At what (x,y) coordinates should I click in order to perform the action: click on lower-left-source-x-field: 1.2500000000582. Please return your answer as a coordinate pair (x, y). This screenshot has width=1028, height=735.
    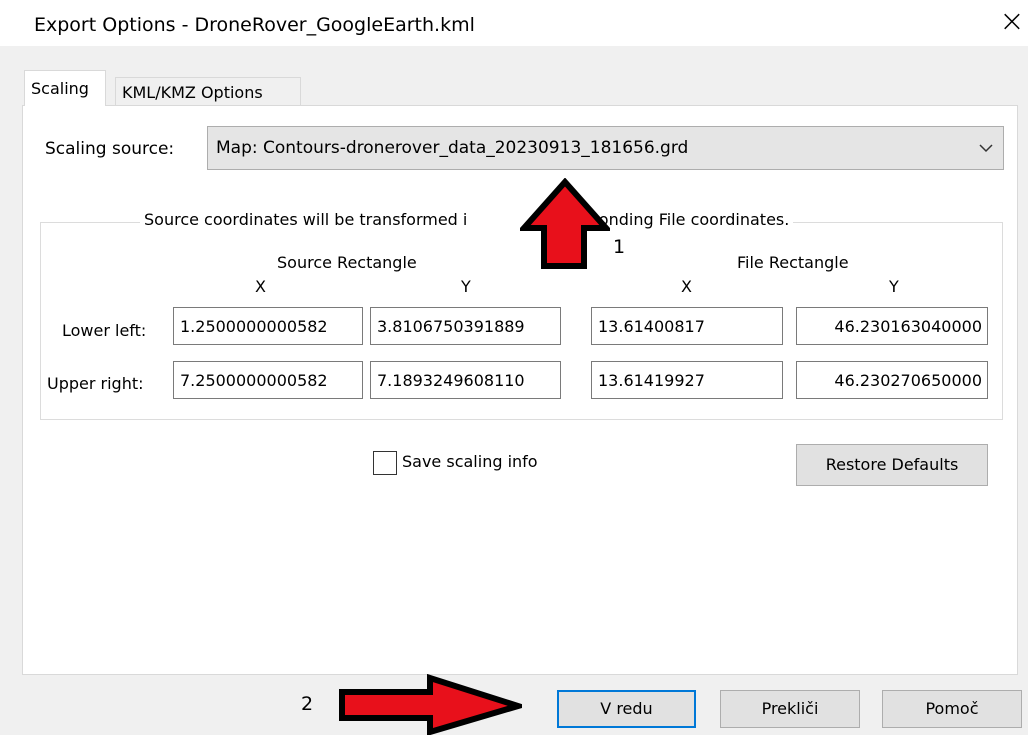
    Looking at the image, I should click on (268, 326).